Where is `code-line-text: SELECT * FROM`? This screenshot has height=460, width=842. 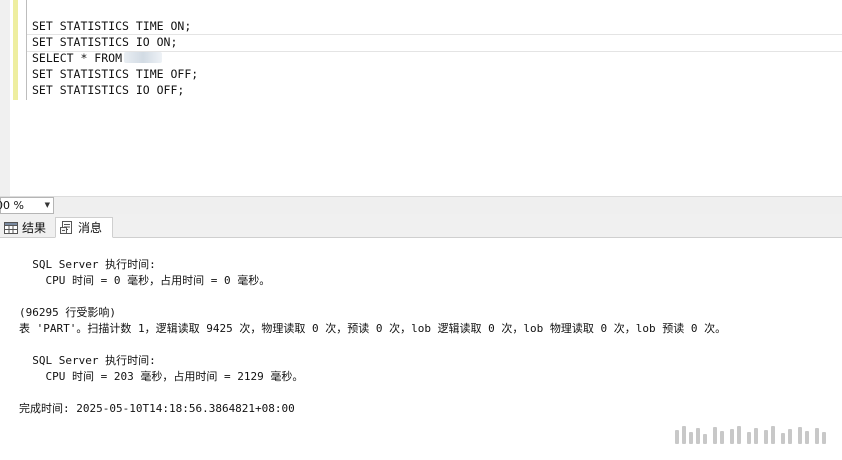
code-line-text: SELECT * FROM is located at coordinates (77, 58).